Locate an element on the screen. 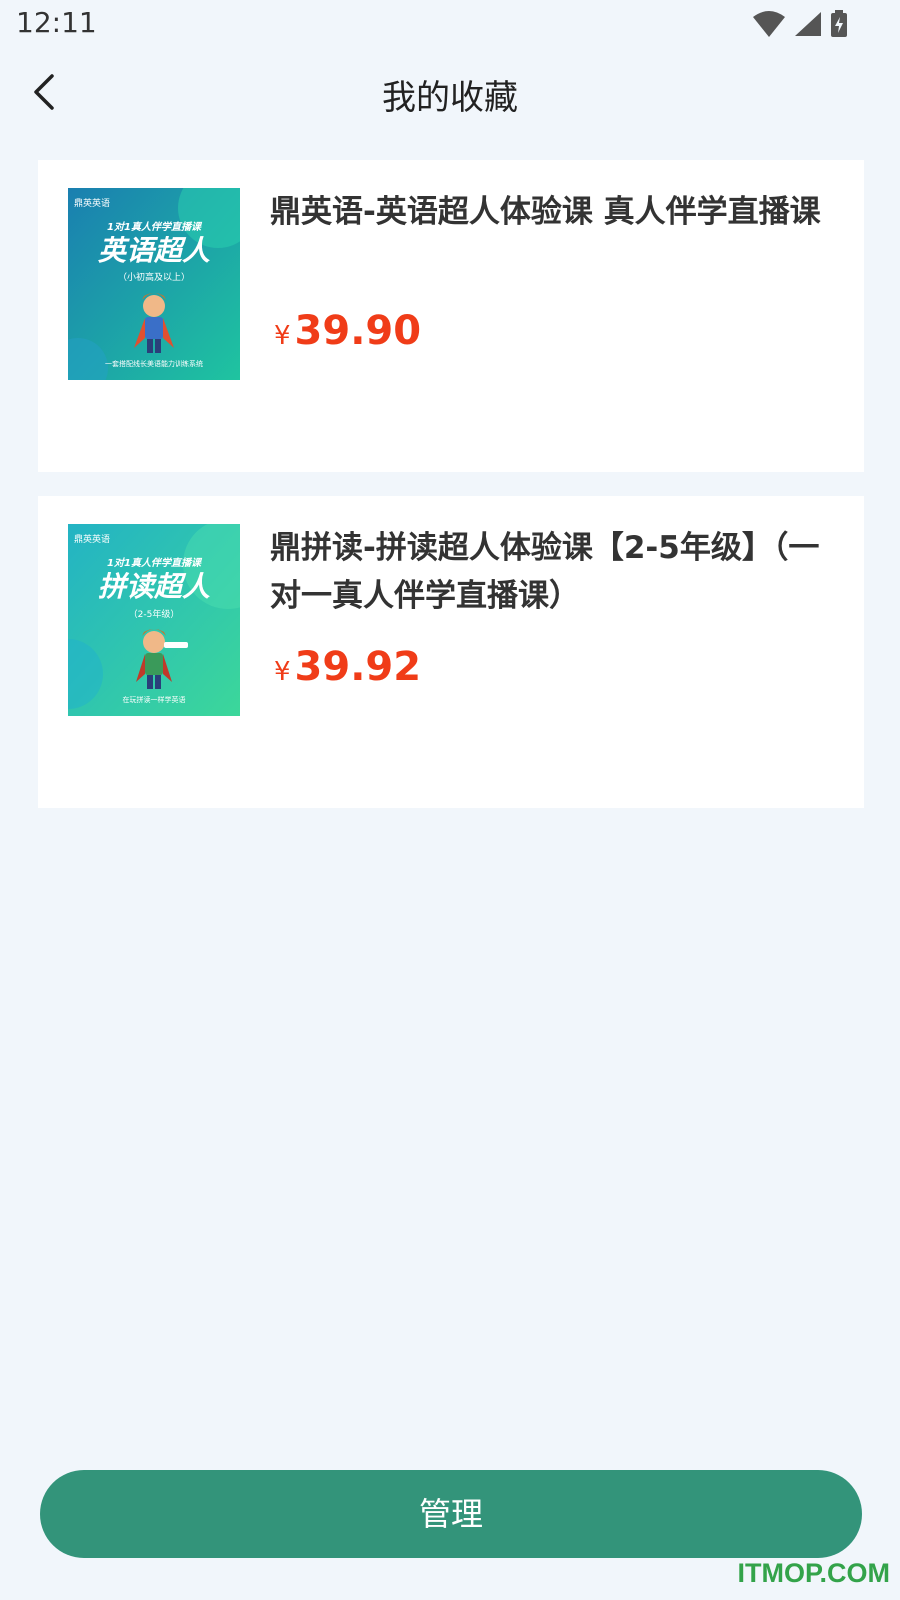 This screenshot has height=1600, width=900. thumb-footer: 一套搭配线长美语能力训练系统 is located at coordinates (154, 363).